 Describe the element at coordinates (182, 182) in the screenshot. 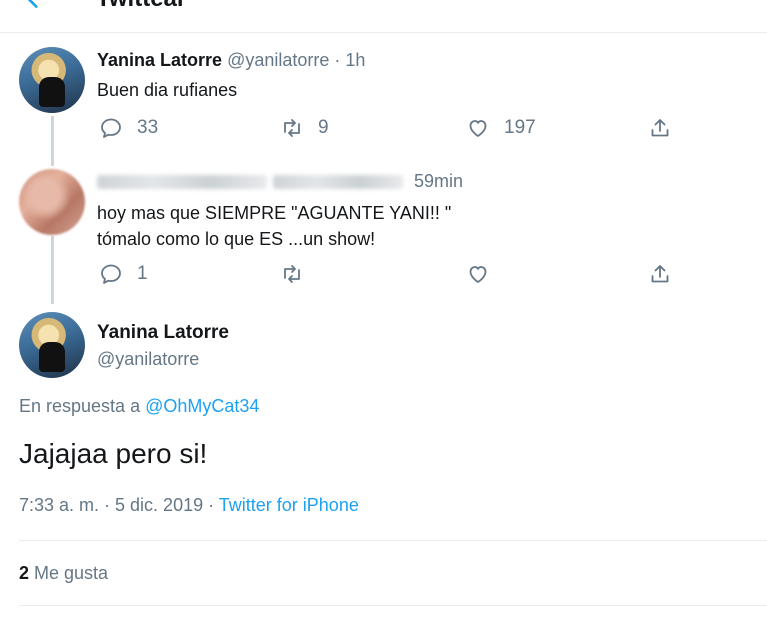

I see `blurred-author-name` at that location.